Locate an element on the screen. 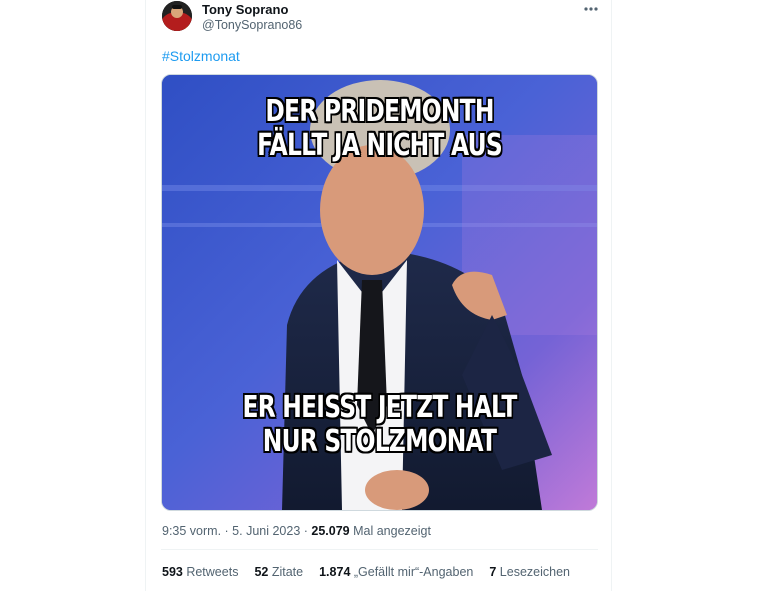 The image size is (768, 591). more-button is located at coordinates (591, 9).